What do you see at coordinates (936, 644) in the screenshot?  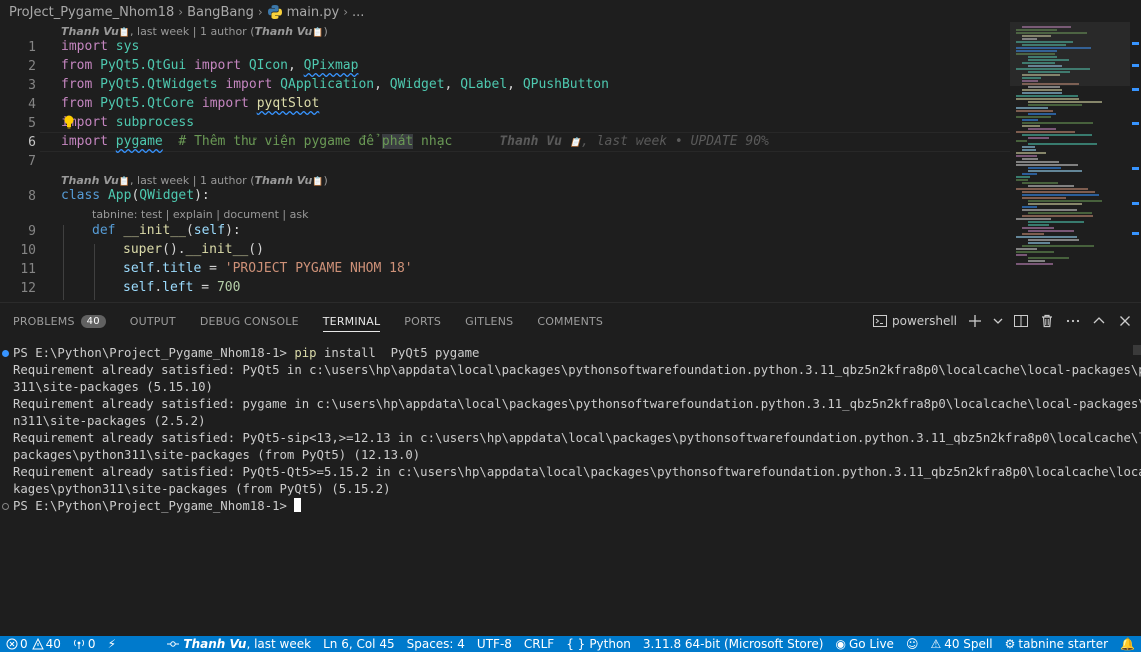 I see `warning-icon: ⚠` at bounding box center [936, 644].